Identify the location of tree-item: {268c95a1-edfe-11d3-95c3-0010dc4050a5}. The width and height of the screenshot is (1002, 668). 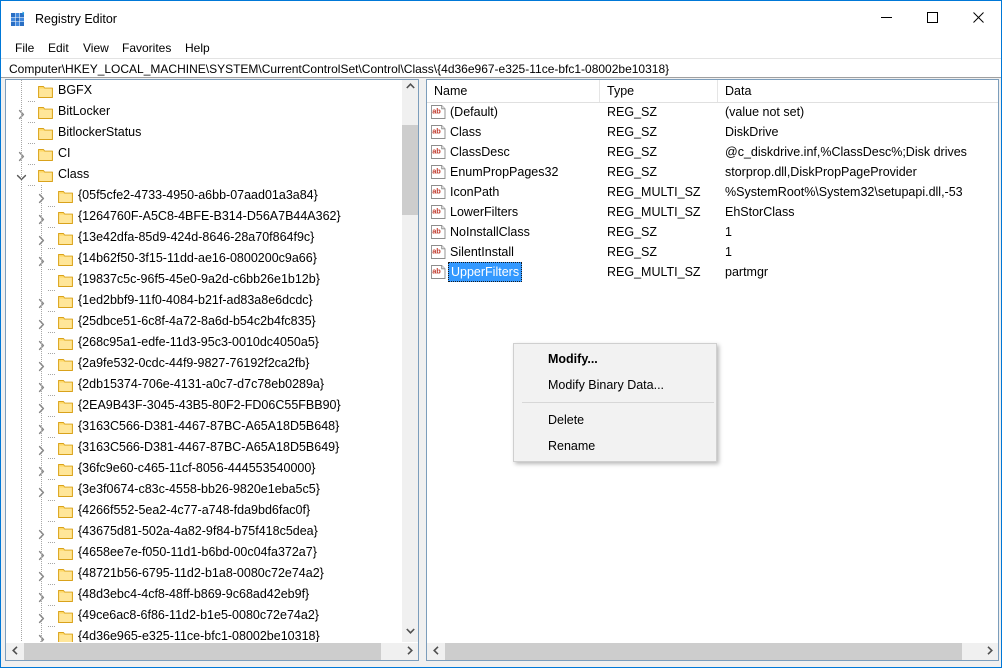
(203, 343).